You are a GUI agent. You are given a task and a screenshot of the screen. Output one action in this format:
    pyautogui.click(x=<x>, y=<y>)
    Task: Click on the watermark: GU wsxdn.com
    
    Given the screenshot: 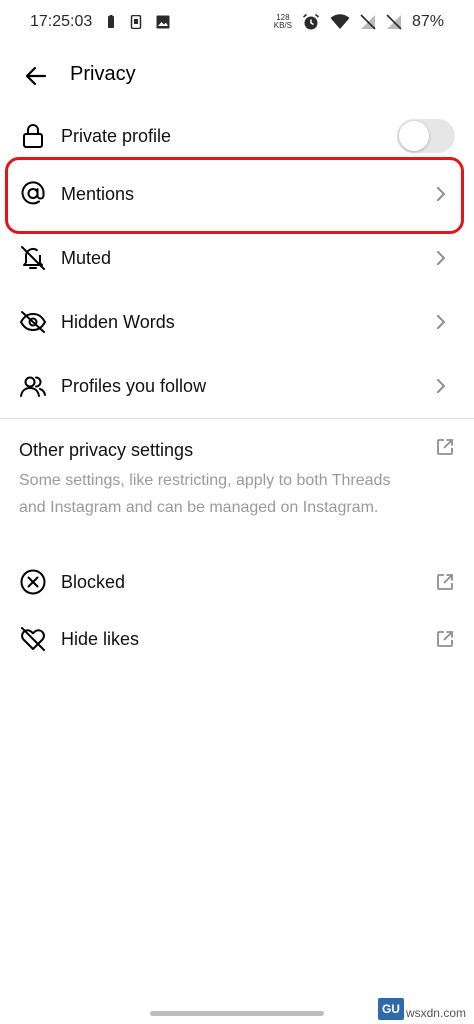 What is the action you would take?
    pyautogui.click(x=421, y=1009)
    